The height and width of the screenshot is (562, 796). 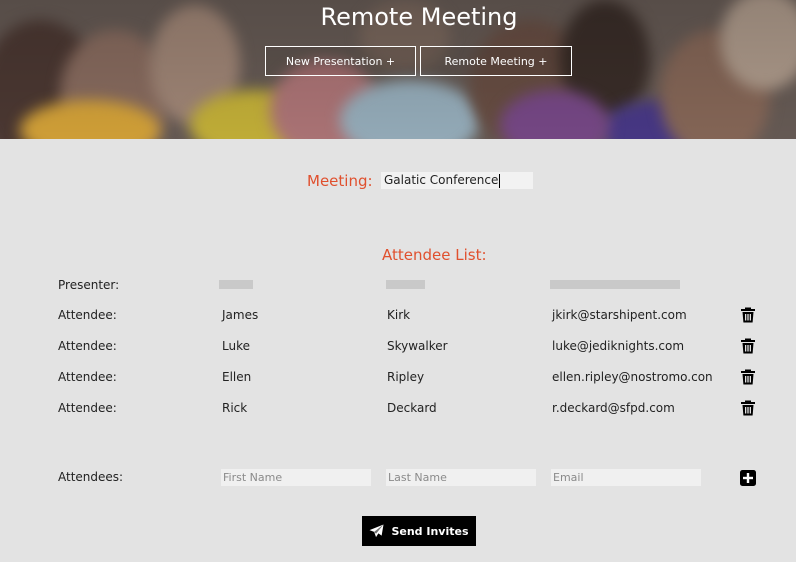 I want to click on email: r.deckard@sfpd.com, so click(x=613, y=408).